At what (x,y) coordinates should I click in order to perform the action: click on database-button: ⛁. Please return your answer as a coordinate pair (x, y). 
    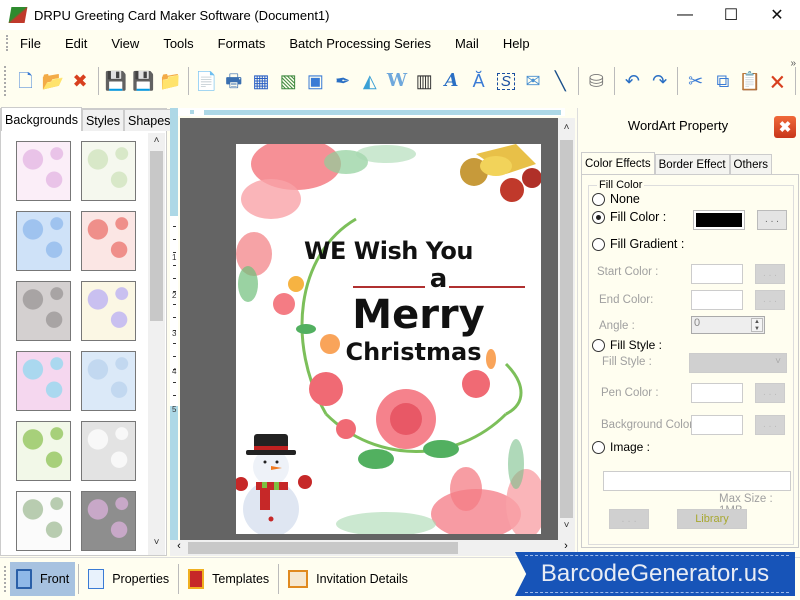
    Looking at the image, I should click on (596, 81).